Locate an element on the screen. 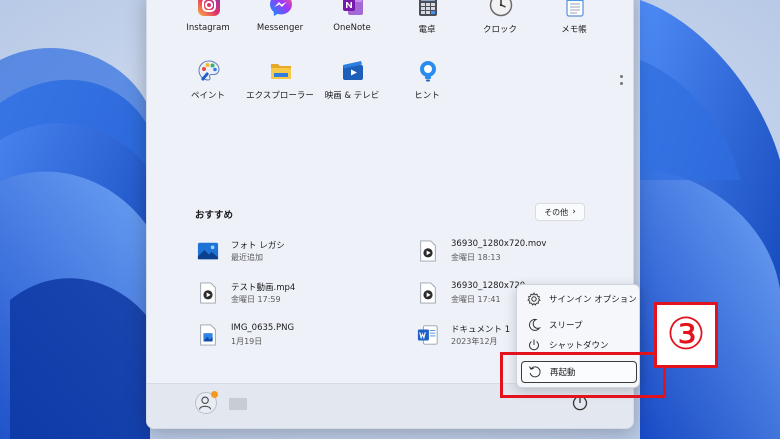 This screenshot has height=439, width=780. file-meta: 金曜日 18:13 is located at coordinates (476, 257).